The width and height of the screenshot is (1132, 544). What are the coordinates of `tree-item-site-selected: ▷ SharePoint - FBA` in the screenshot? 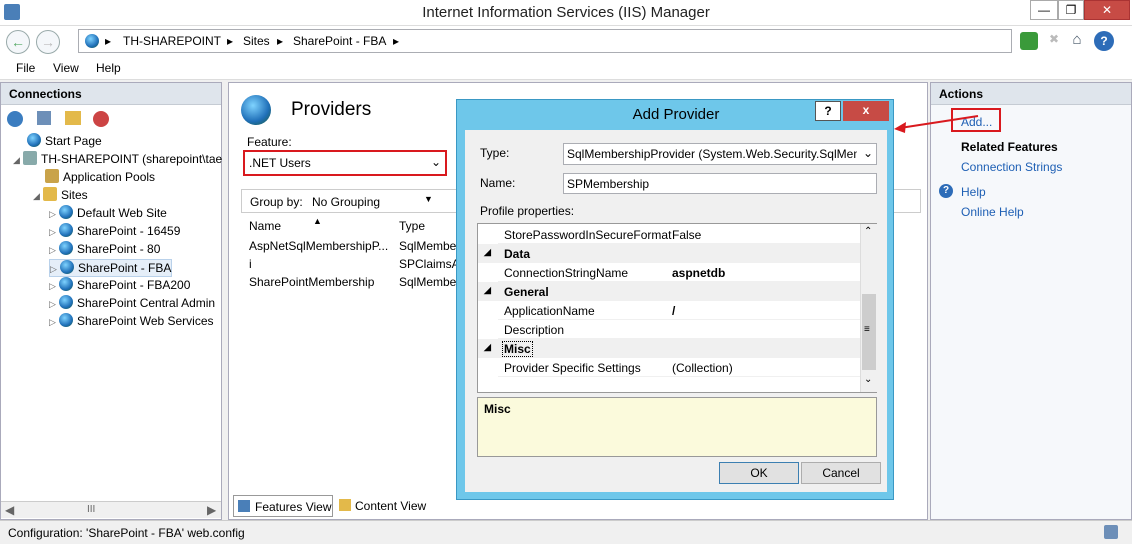 It's located at (111, 268).